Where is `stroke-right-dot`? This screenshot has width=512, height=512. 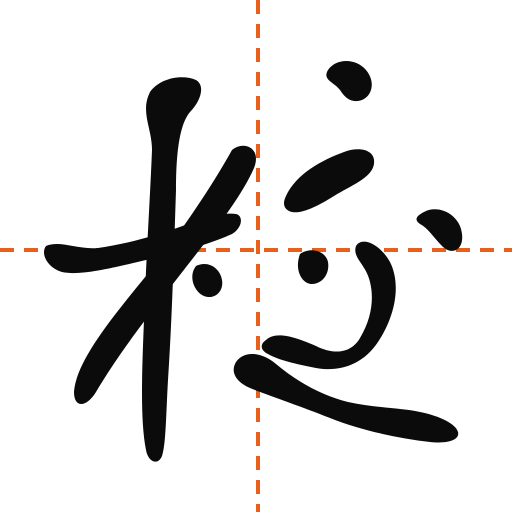
stroke-right-dot is located at coordinates (207, 280).